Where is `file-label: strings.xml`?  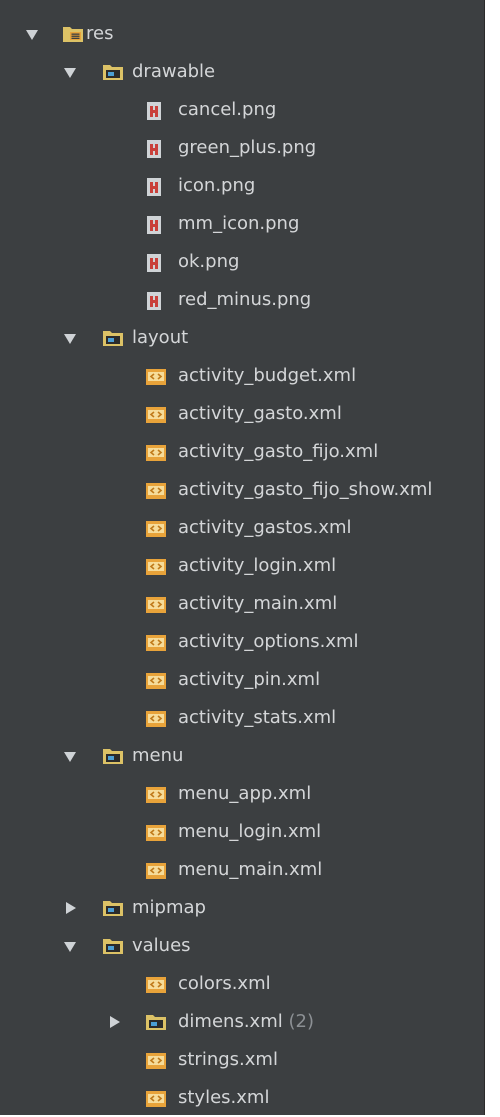 file-label: strings.xml is located at coordinates (228, 1059).